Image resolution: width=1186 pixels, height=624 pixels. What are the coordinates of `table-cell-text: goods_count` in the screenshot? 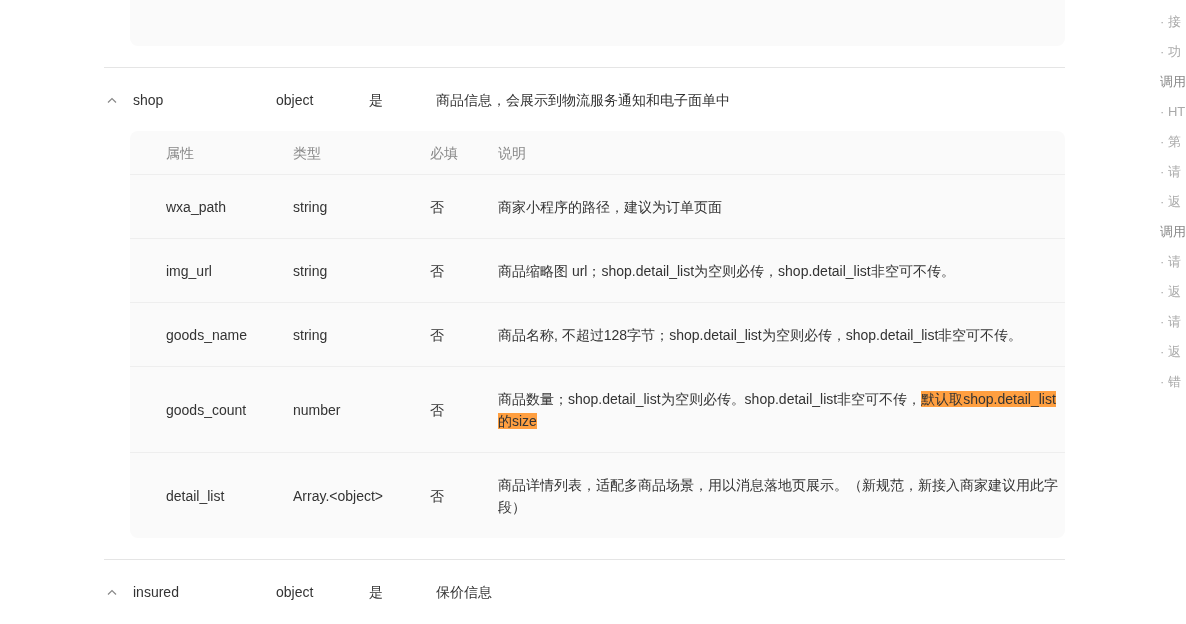 It's located at (207, 410).